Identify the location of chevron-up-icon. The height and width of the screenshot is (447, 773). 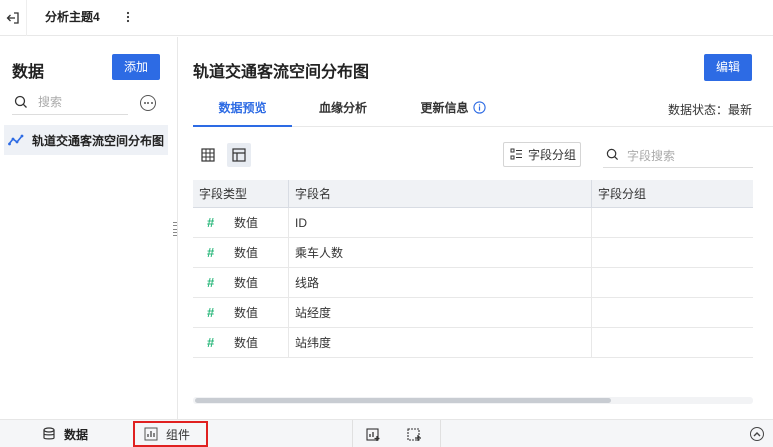
(757, 434).